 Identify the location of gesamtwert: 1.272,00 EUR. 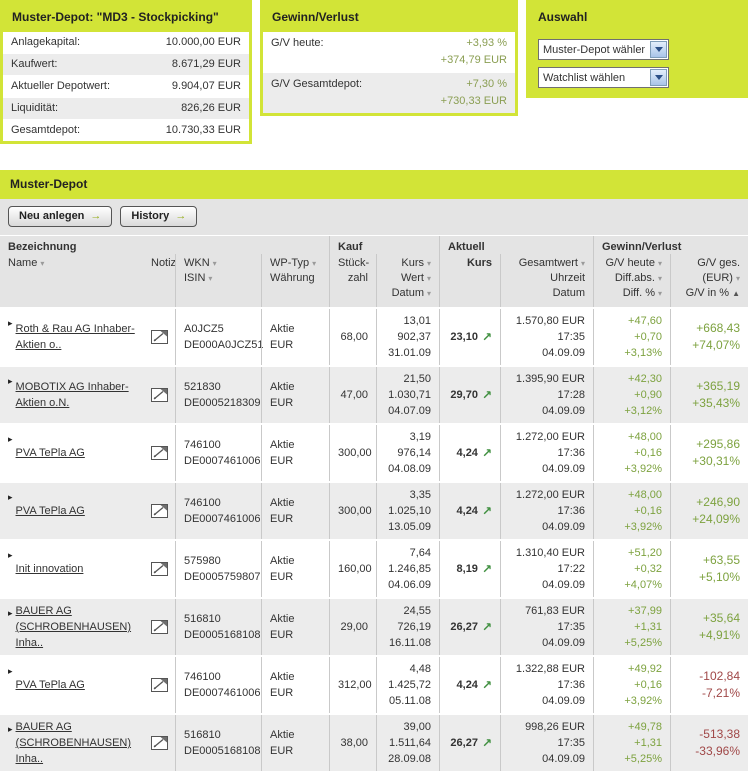
(550, 437).